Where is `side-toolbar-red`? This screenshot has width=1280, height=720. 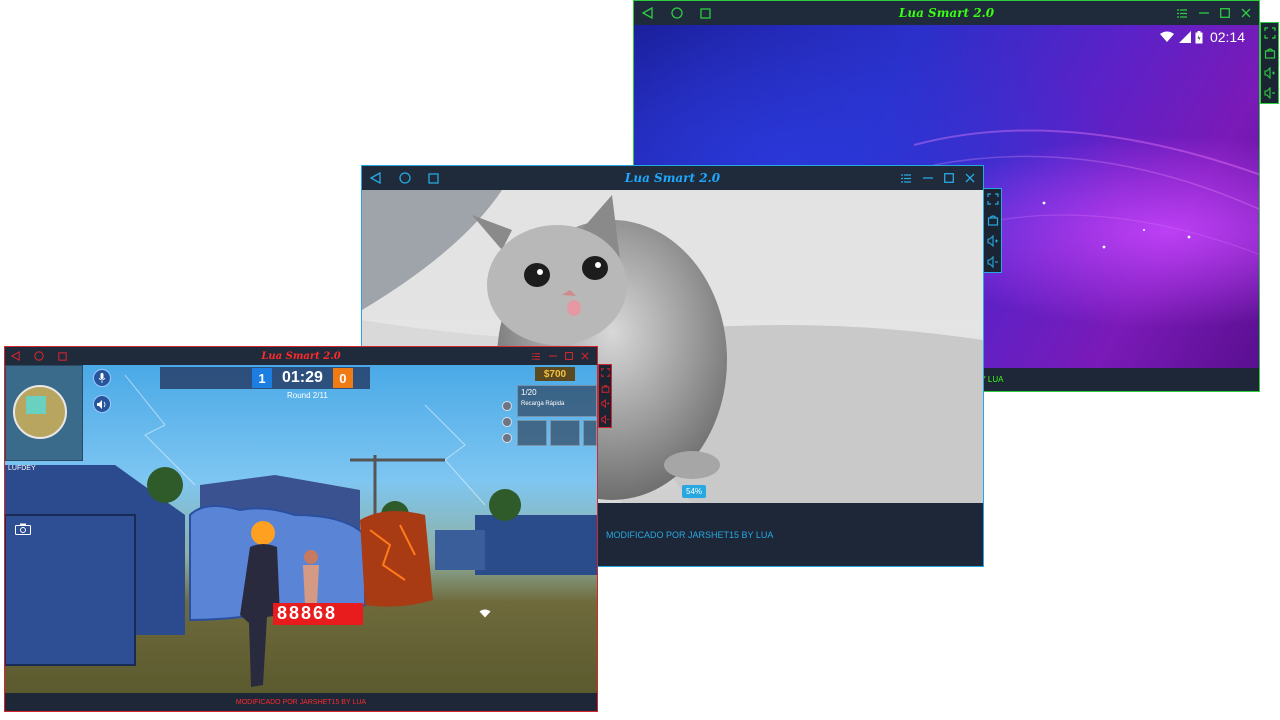 side-toolbar-red is located at coordinates (605, 396).